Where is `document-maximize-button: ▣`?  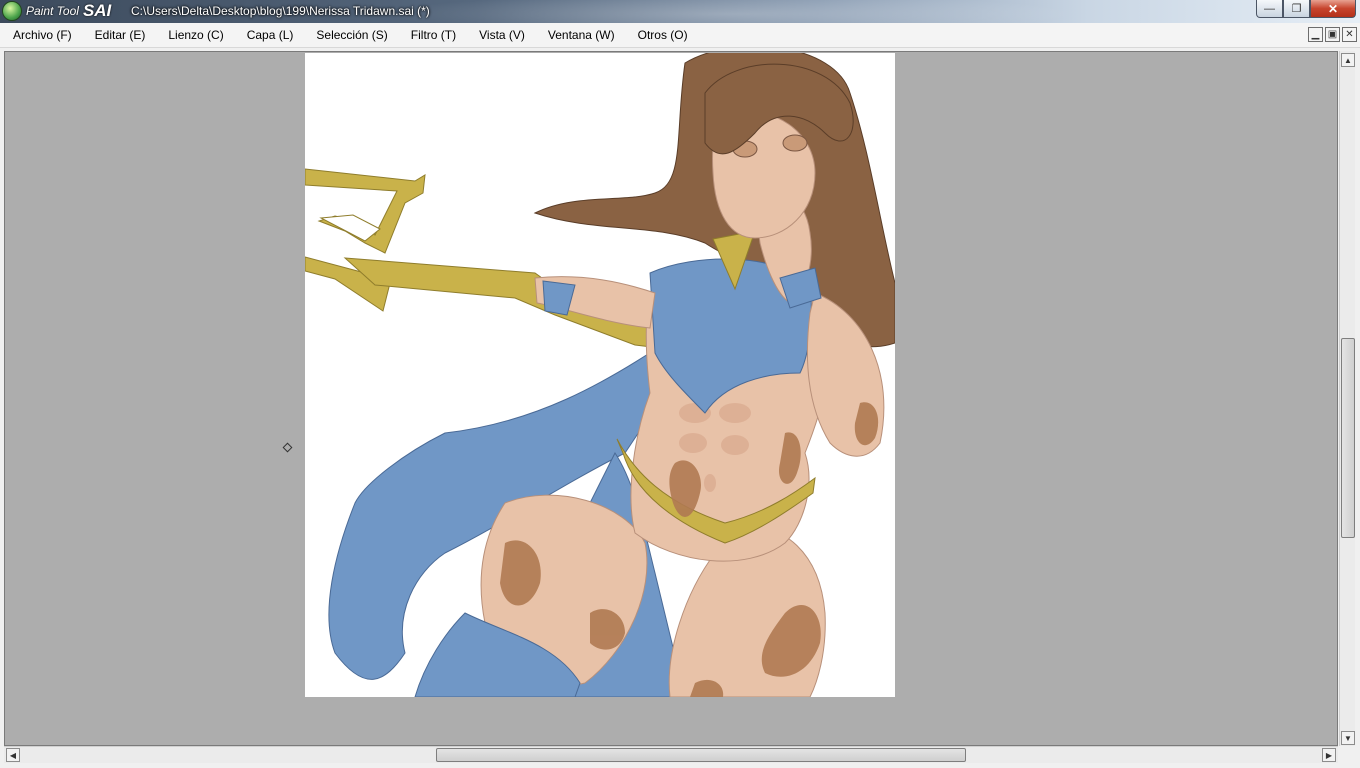
document-maximize-button: ▣ is located at coordinates (1332, 34).